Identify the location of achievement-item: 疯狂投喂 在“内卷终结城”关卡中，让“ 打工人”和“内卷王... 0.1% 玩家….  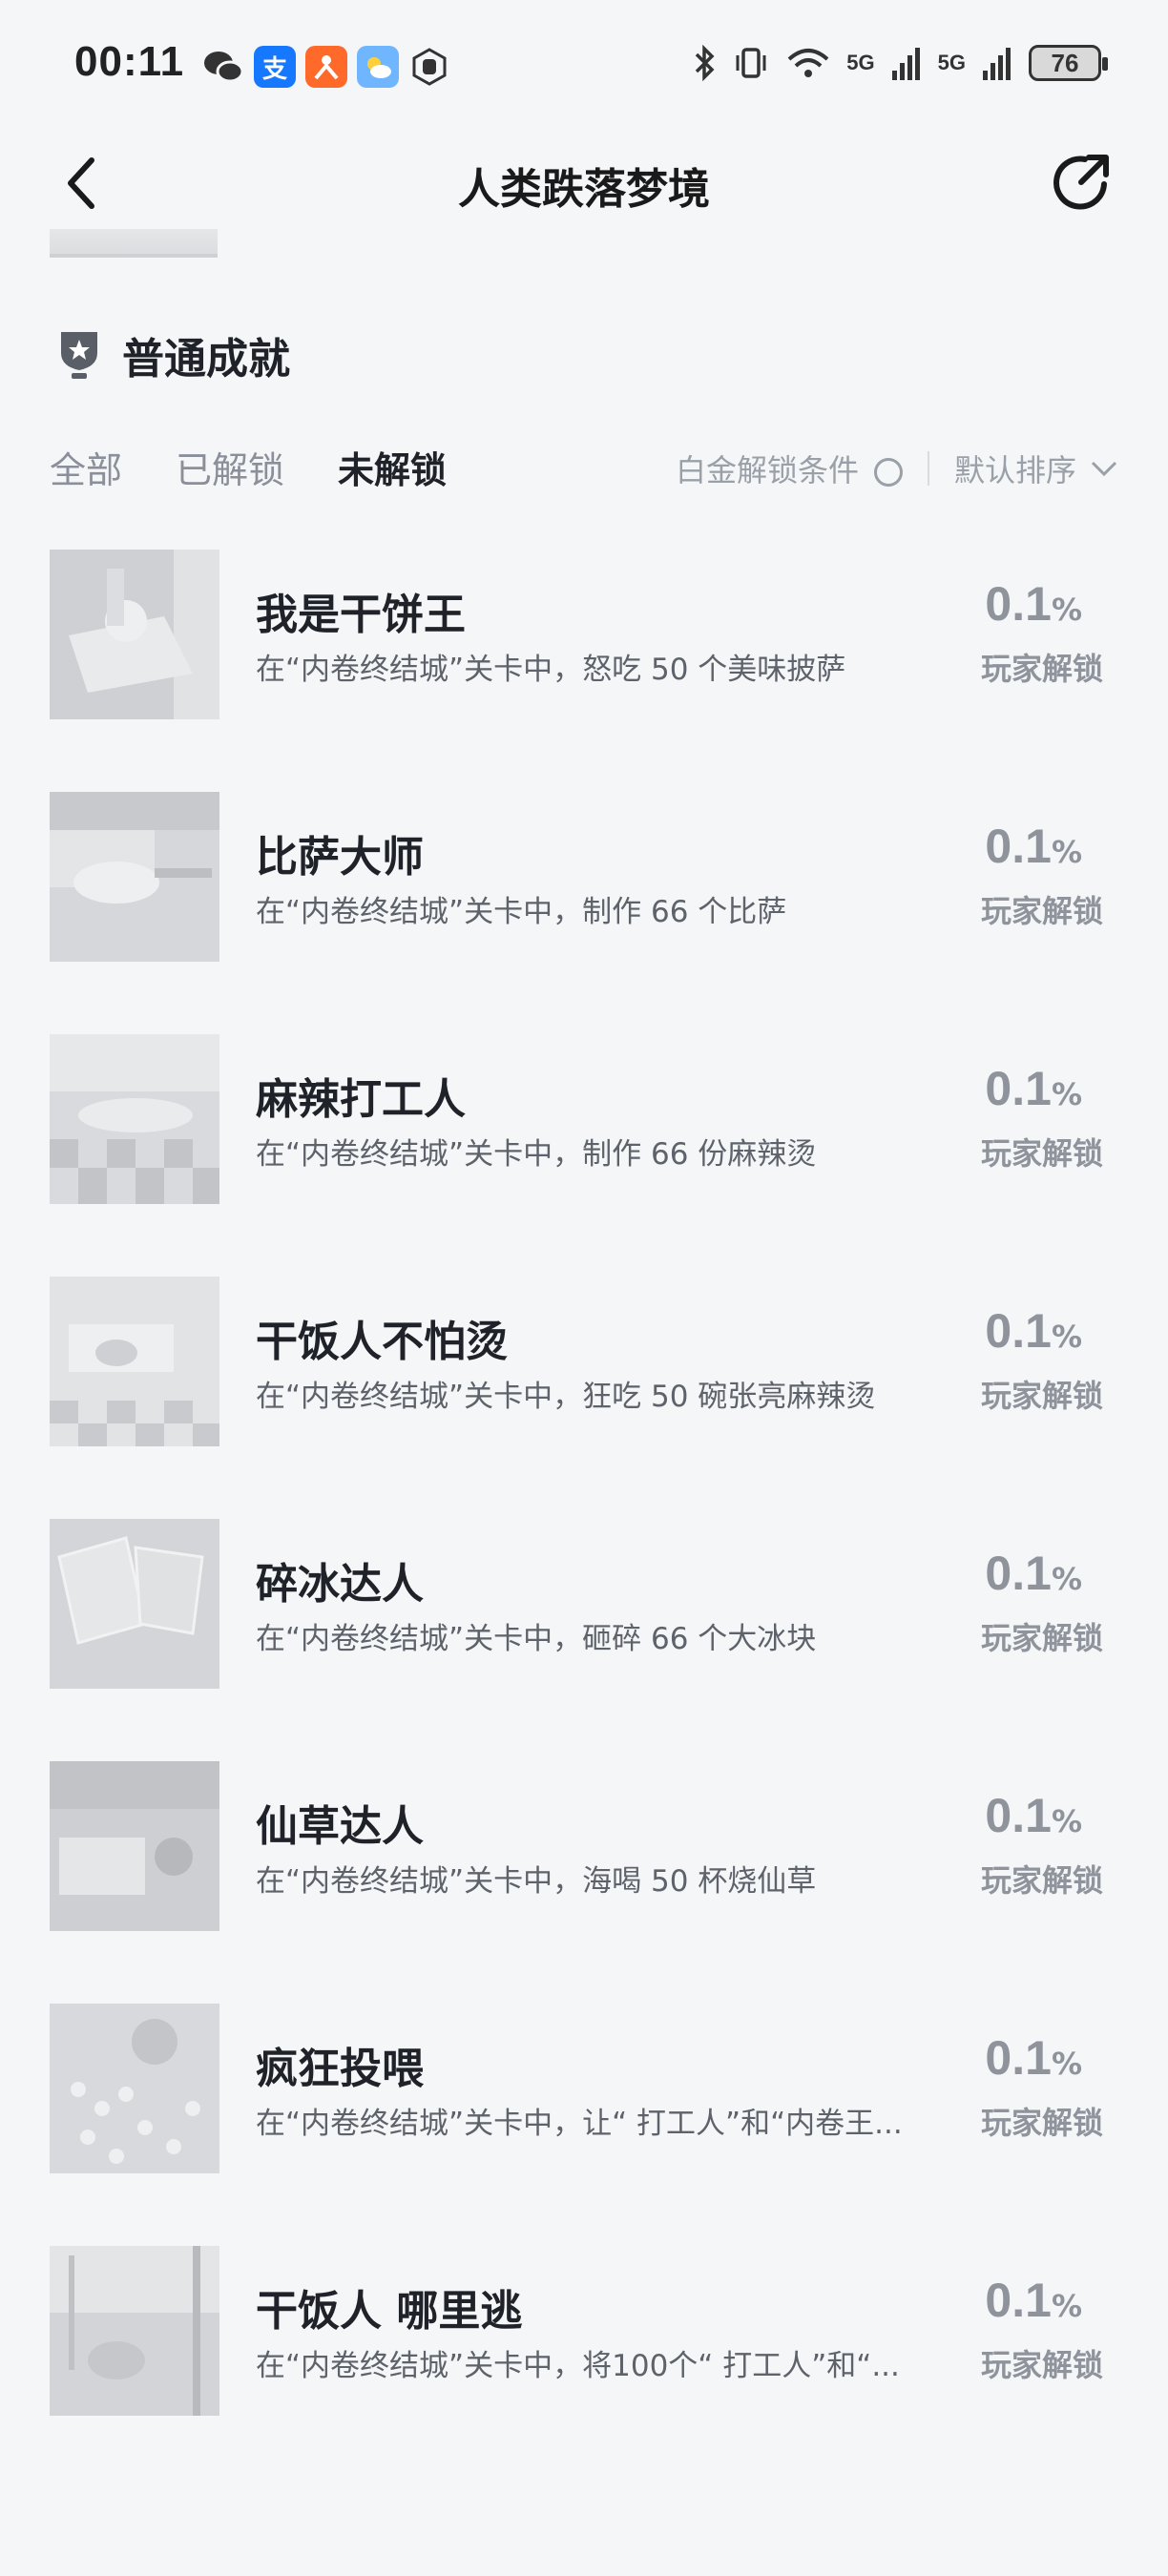
(584, 2125).